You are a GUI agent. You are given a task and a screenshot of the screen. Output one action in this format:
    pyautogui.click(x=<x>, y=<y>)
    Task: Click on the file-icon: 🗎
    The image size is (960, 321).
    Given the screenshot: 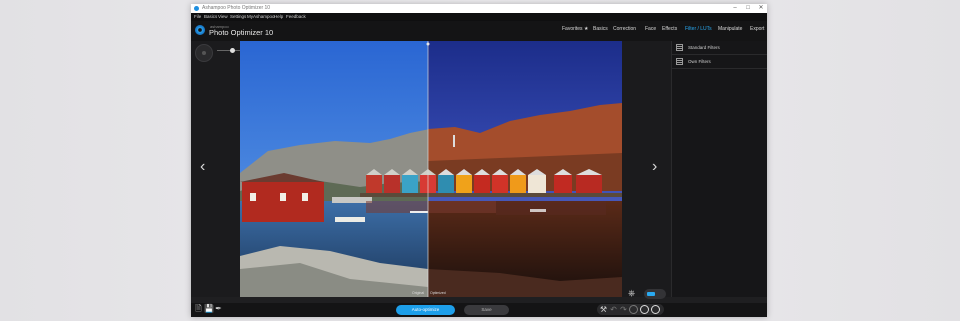 What is the action you would take?
    pyautogui.click(x=198, y=308)
    